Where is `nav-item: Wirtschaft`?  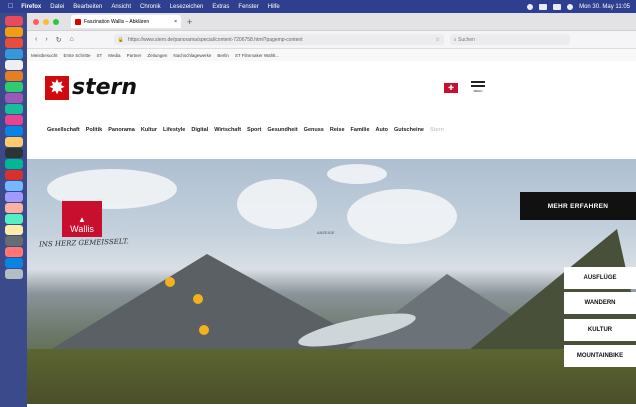
nav-item: Wirtschaft is located at coordinates (227, 130).